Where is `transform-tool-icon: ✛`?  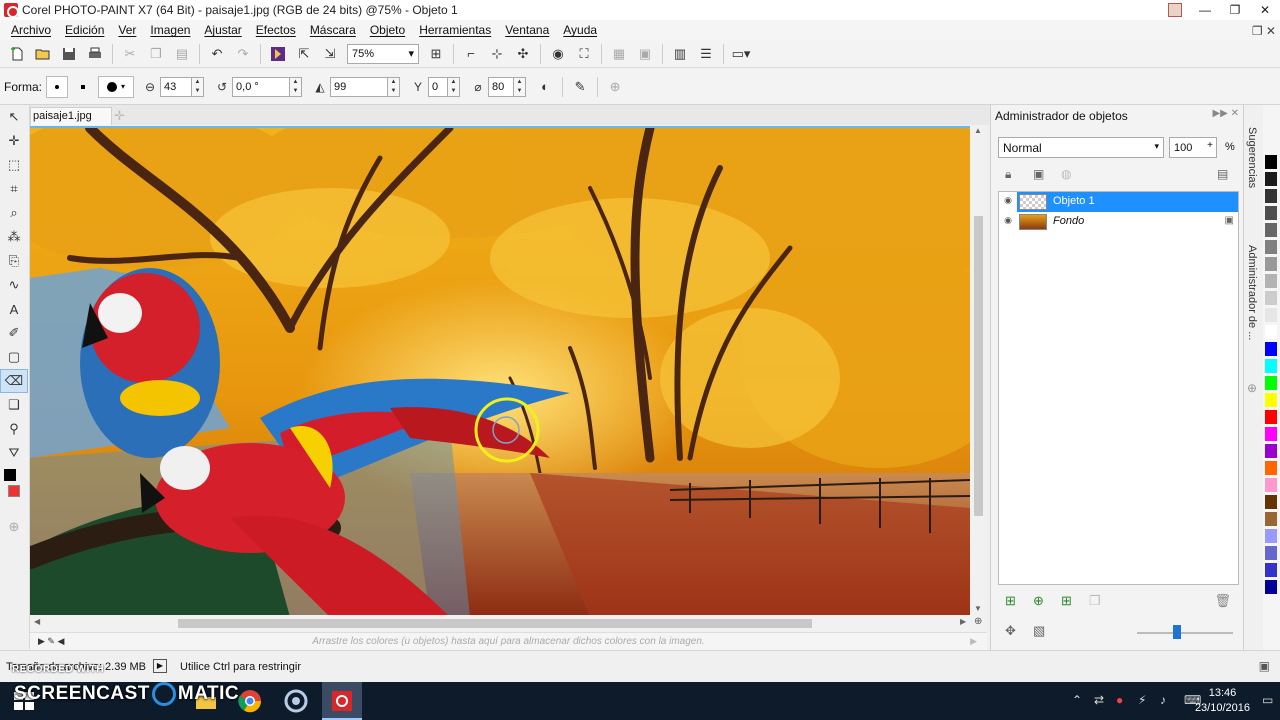
transform-tool-icon: ✛ is located at coordinates (14, 141).